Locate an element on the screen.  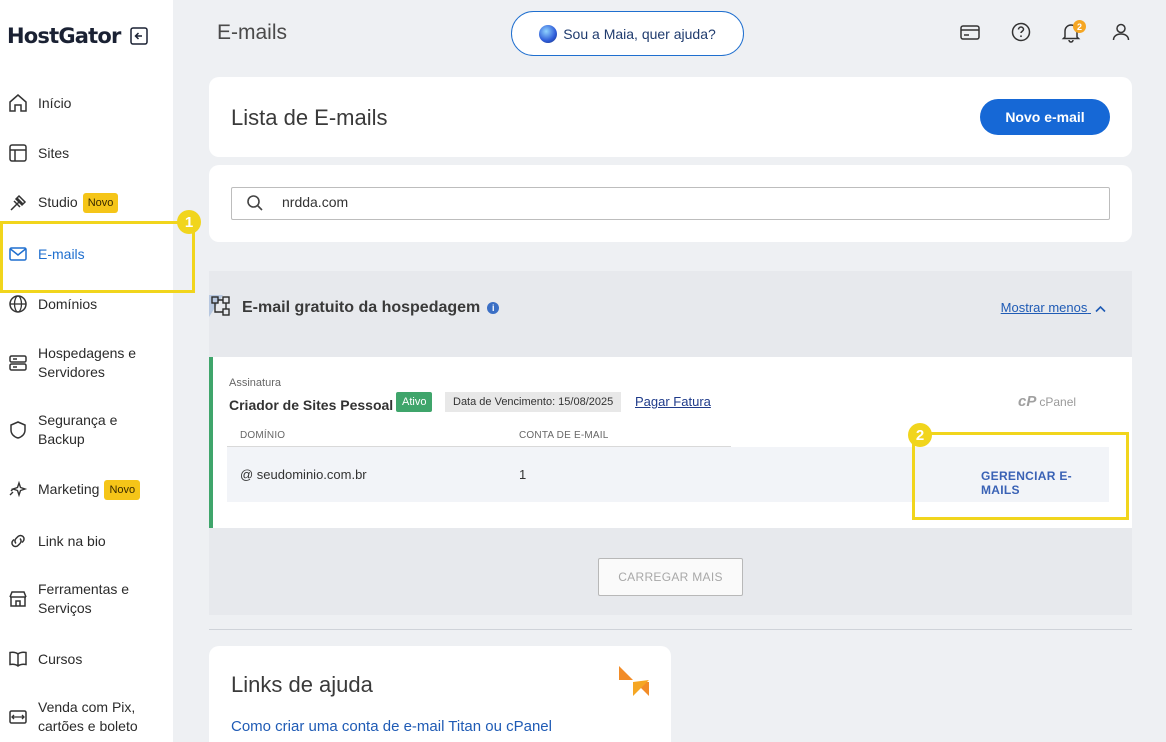
cpanel-logo: cP cPanel is located at coordinates (1047, 401).